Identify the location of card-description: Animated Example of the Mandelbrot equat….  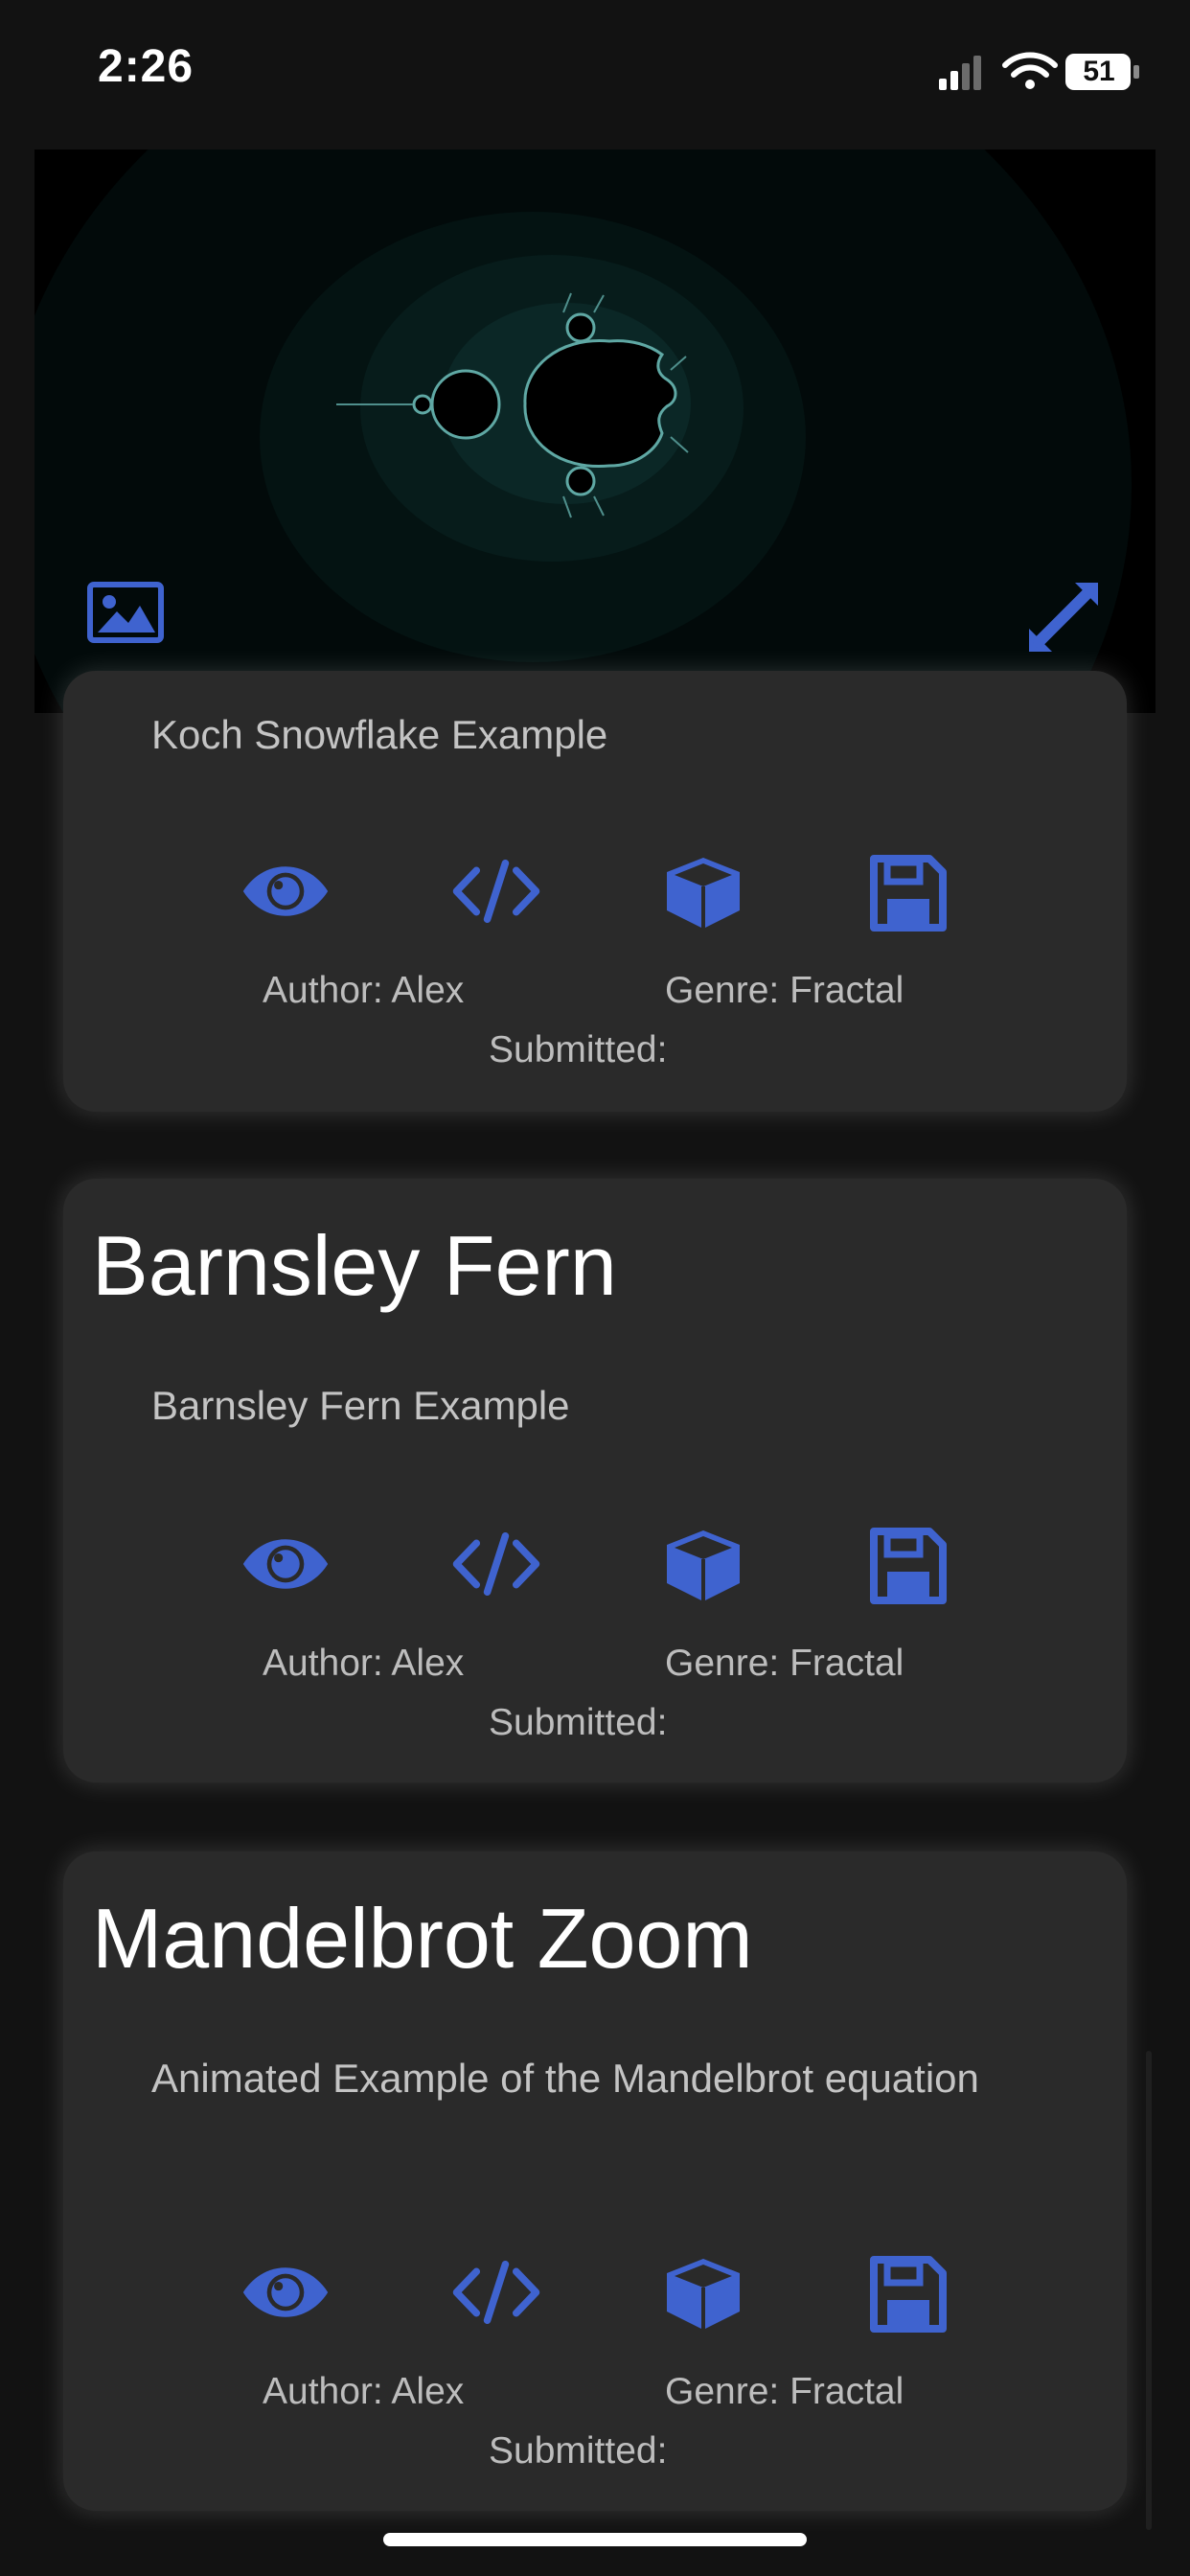
(565, 2078).